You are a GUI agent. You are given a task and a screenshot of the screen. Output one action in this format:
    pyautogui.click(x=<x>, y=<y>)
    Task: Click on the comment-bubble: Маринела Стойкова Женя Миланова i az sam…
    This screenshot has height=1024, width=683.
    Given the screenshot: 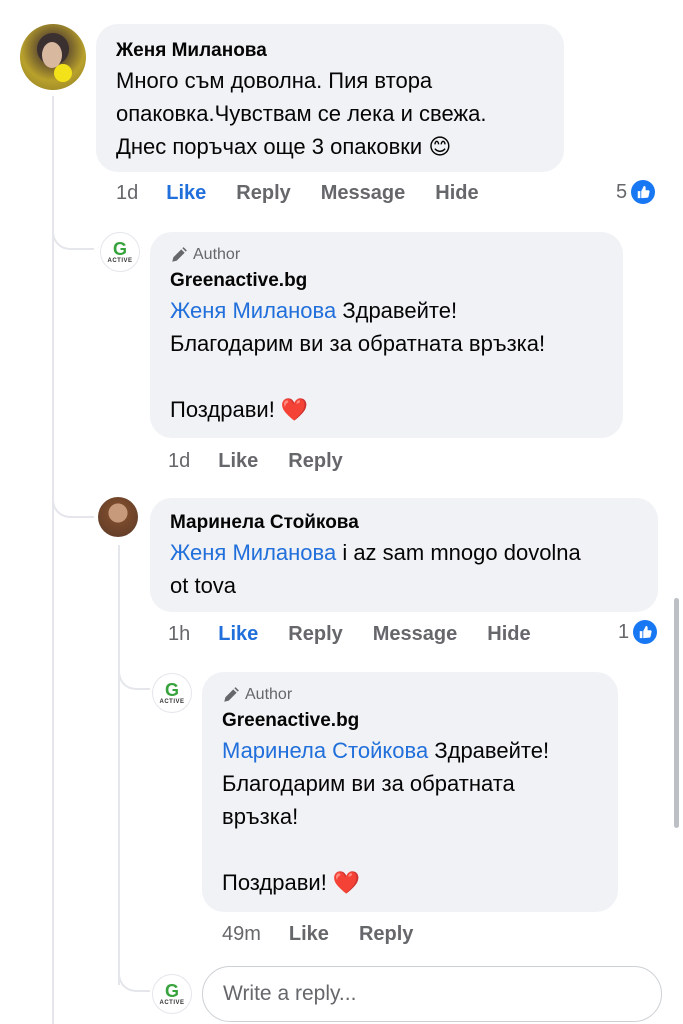 What is the action you would take?
    pyautogui.click(x=404, y=555)
    